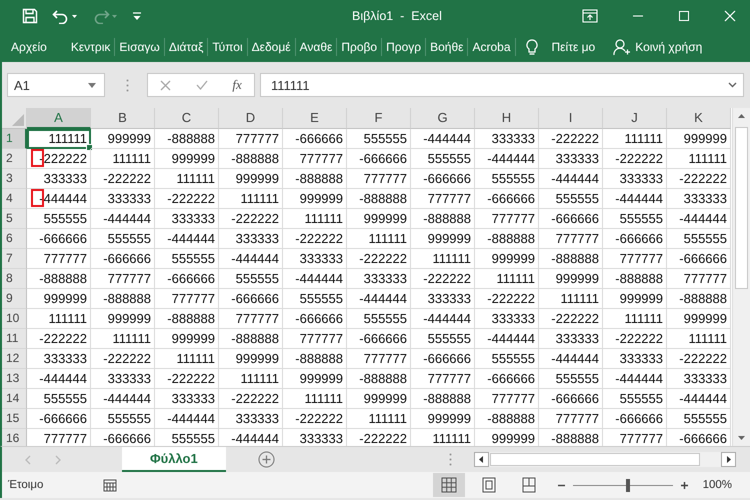 Image resolution: width=750 pixels, height=500 pixels. What do you see at coordinates (89, 147) in the screenshot?
I see `fill-handle` at bounding box center [89, 147].